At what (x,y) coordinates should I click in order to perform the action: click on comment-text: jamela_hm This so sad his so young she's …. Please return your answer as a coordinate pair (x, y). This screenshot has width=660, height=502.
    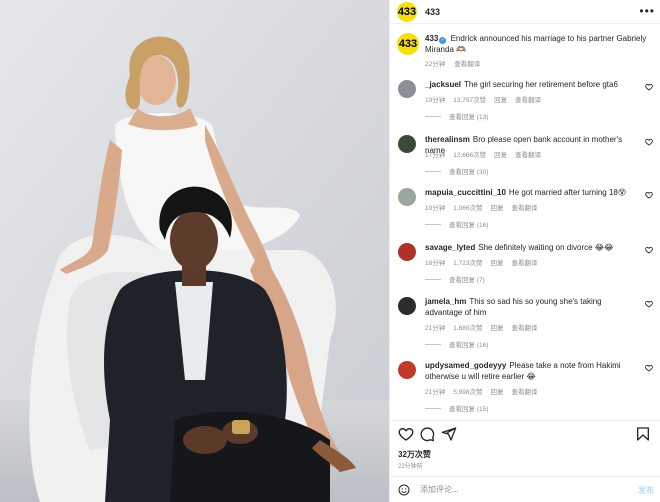
    Looking at the image, I should click on (530, 307).